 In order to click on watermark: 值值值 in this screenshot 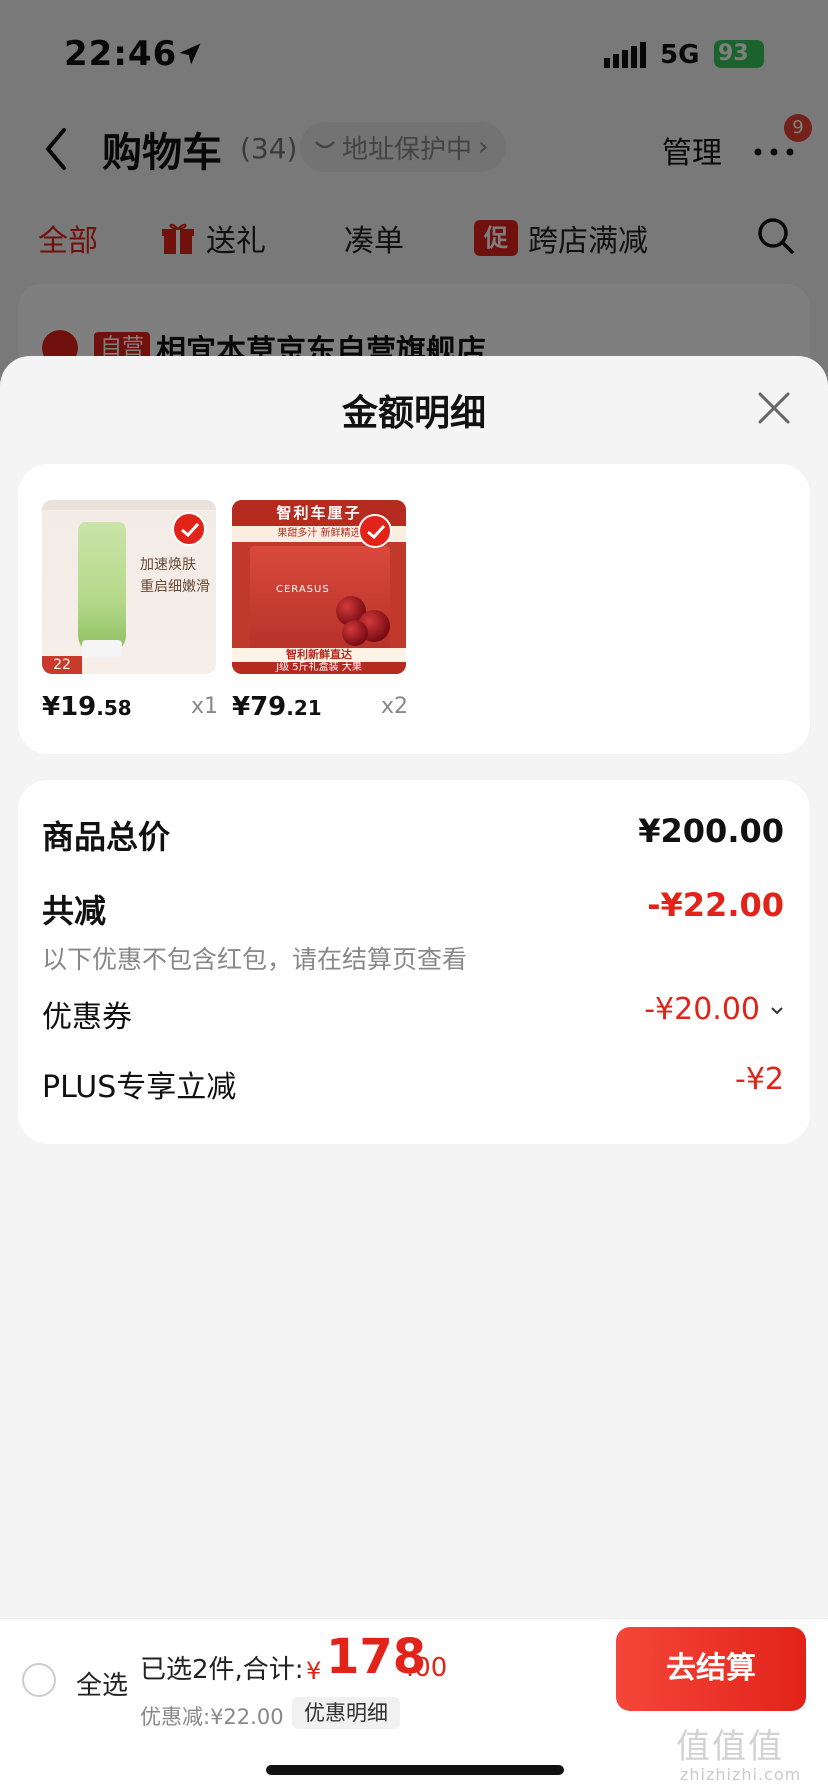, I will do `click(730, 1747)`.